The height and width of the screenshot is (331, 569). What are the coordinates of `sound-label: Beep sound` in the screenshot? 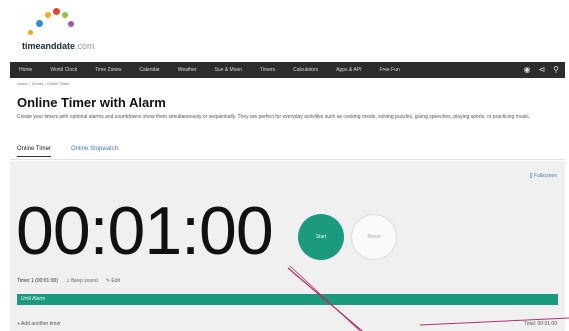 It's located at (84, 281).